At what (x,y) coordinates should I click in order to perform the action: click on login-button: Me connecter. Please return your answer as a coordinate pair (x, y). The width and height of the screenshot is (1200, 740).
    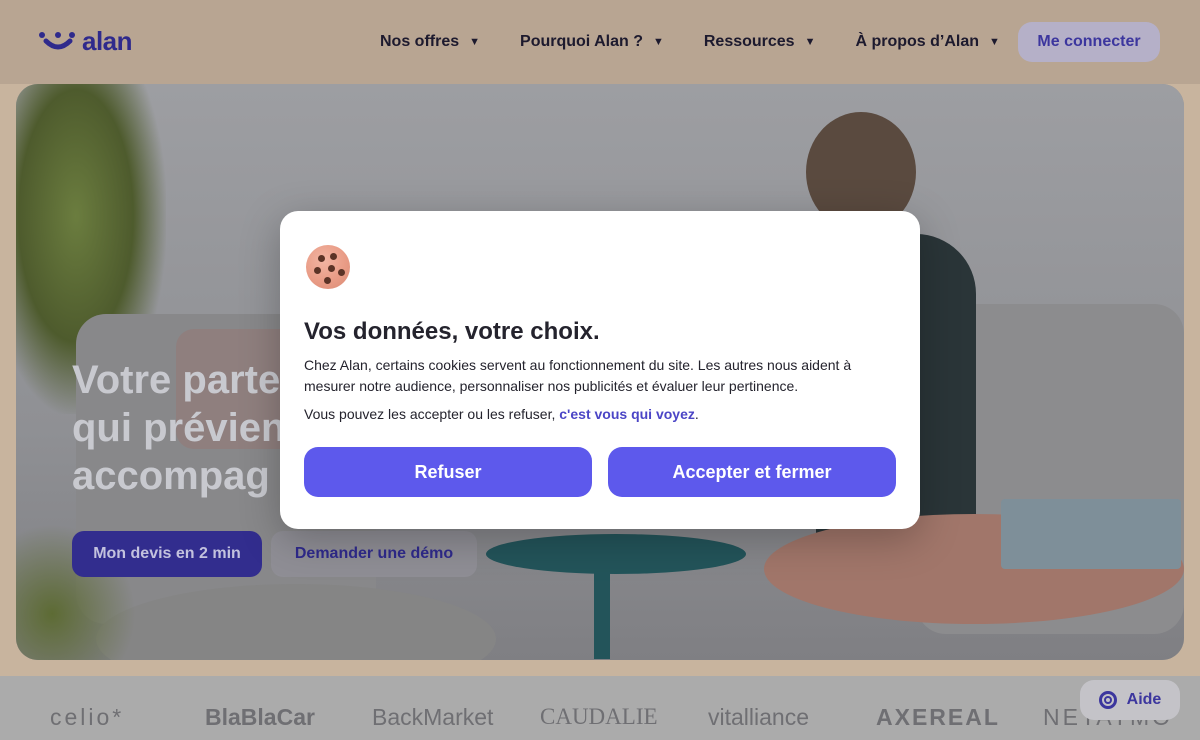
    Looking at the image, I should click on (1089, 42).